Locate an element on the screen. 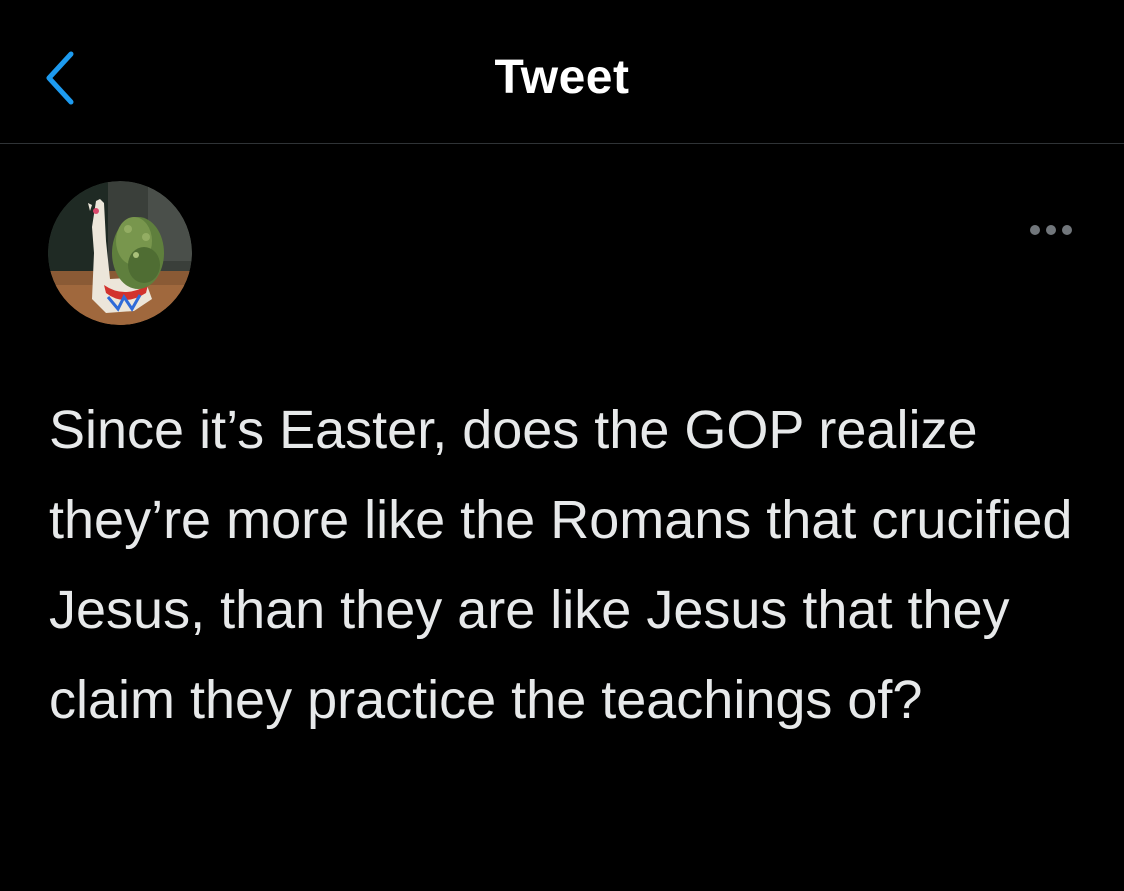 This screenshot has height=891, width=1124. avatar-llama-planter-image is located at coordinates (120, 253).